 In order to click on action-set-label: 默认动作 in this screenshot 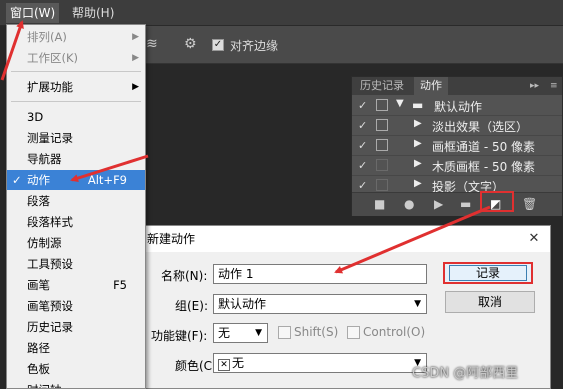, I will do `click(458, 107)`.